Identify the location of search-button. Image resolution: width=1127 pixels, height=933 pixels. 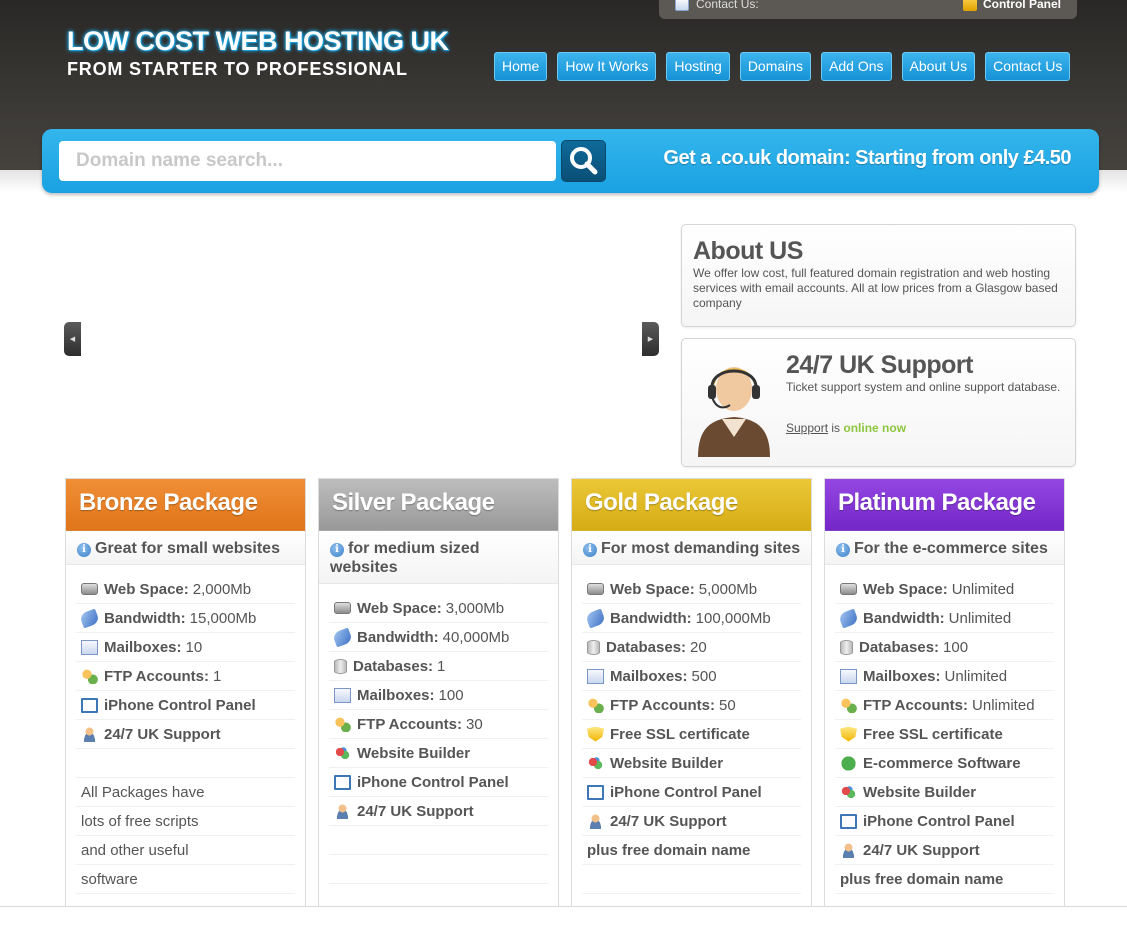
(583, 161).